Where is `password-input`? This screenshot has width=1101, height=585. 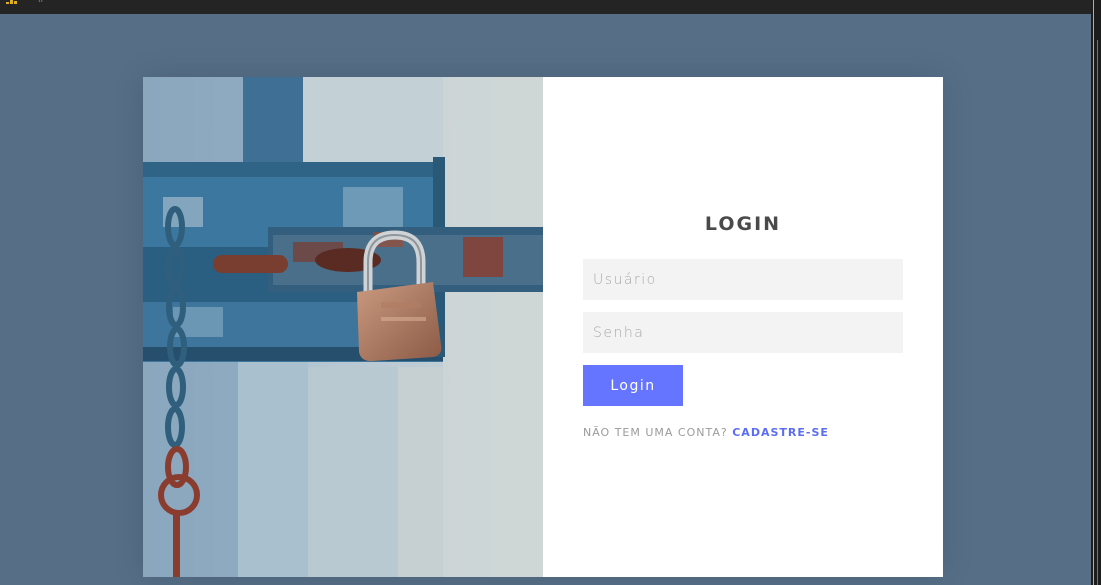 password-input is located at coordinates (743, 332).